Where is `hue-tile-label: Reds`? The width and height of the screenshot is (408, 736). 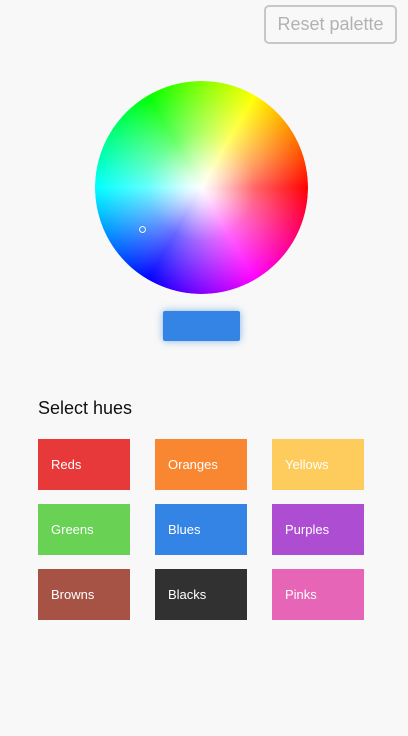
hue-tile-label: Reds is located at coordinates (66, 464).